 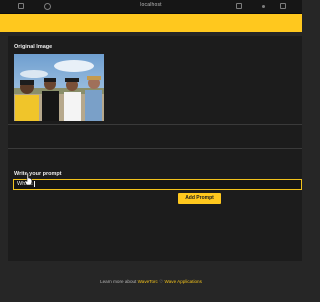 What do you see at coordinates (199, 198) in the screenshot?
I see `add-prompt-button: Add Prompt` at bounding box center [199, 198].